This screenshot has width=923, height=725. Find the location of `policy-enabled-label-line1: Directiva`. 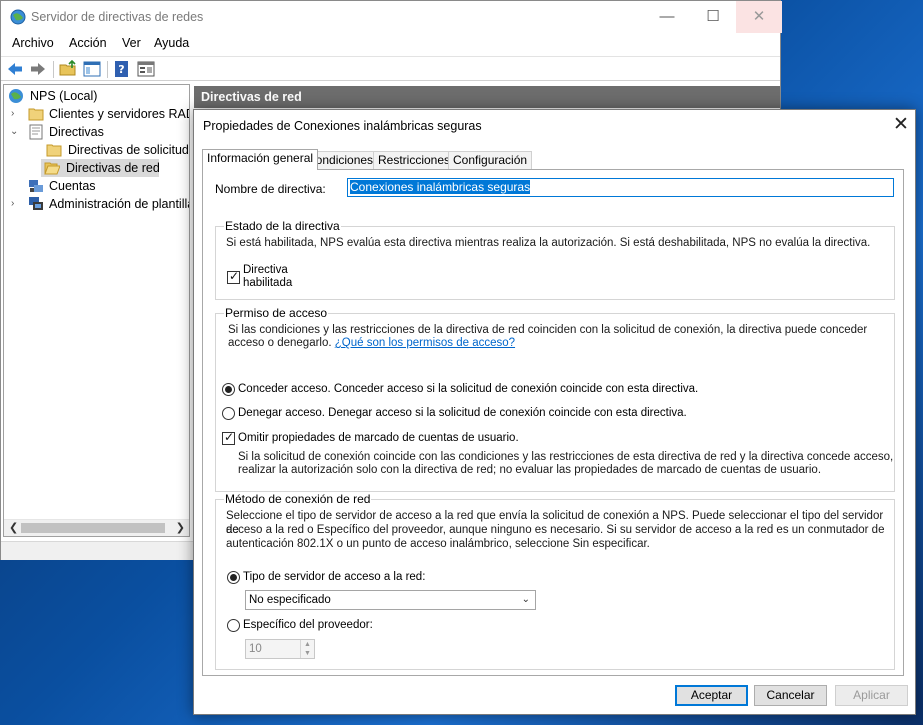

policy-enabled-label-line1: Directiva is located at coordinates (265, 270).